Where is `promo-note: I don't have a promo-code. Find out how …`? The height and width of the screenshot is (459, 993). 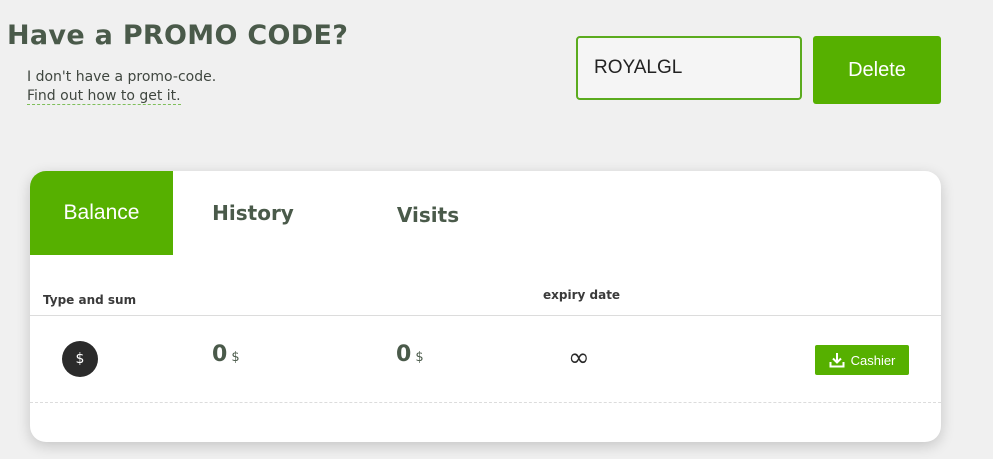 promo-note: I don't have a promo-code. Find out how … is located at coordinates (121, 87).